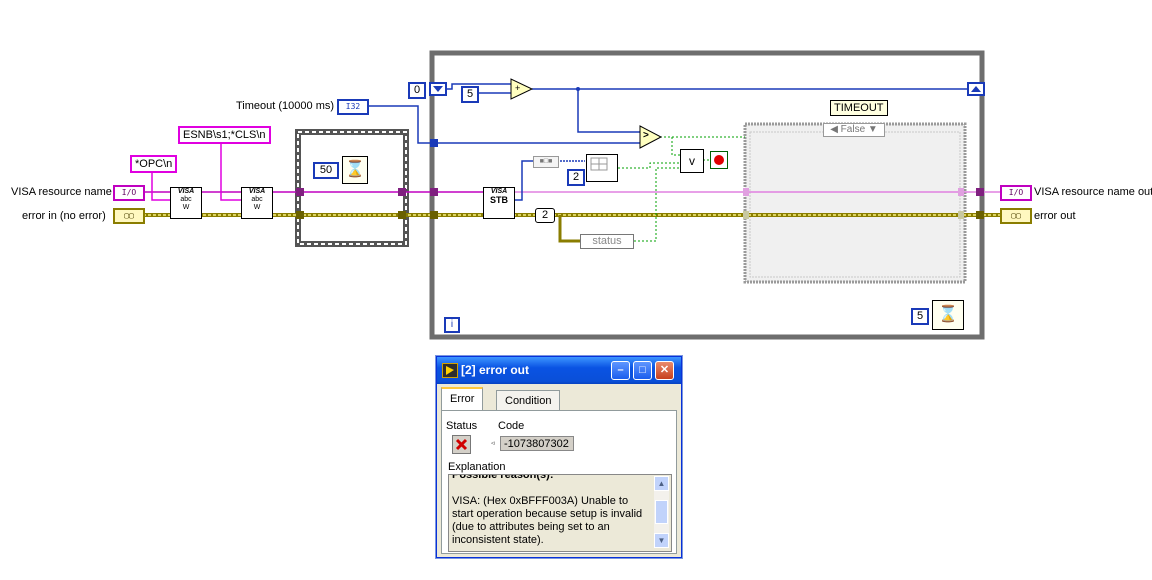 This screenshot has width=1152, height=580. I want to click on explanation-partial-line: Possible reason(s):, so click(503, 477).